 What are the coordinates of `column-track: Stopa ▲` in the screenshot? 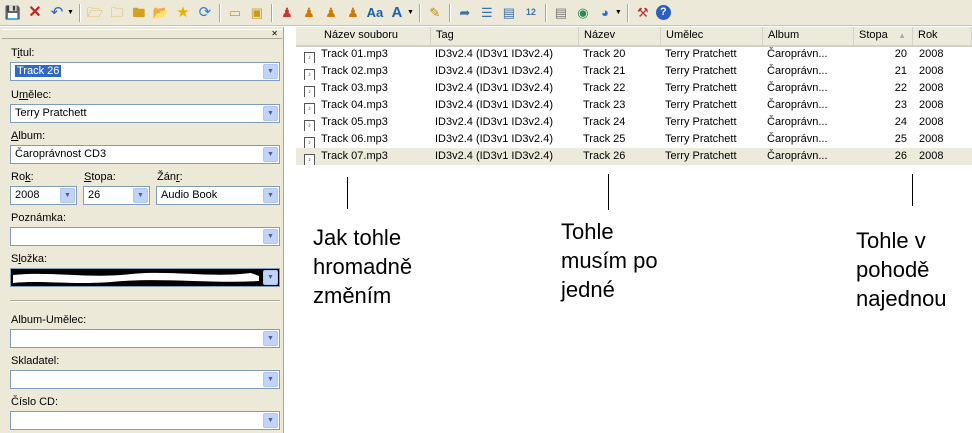 It's located at (883, 36).